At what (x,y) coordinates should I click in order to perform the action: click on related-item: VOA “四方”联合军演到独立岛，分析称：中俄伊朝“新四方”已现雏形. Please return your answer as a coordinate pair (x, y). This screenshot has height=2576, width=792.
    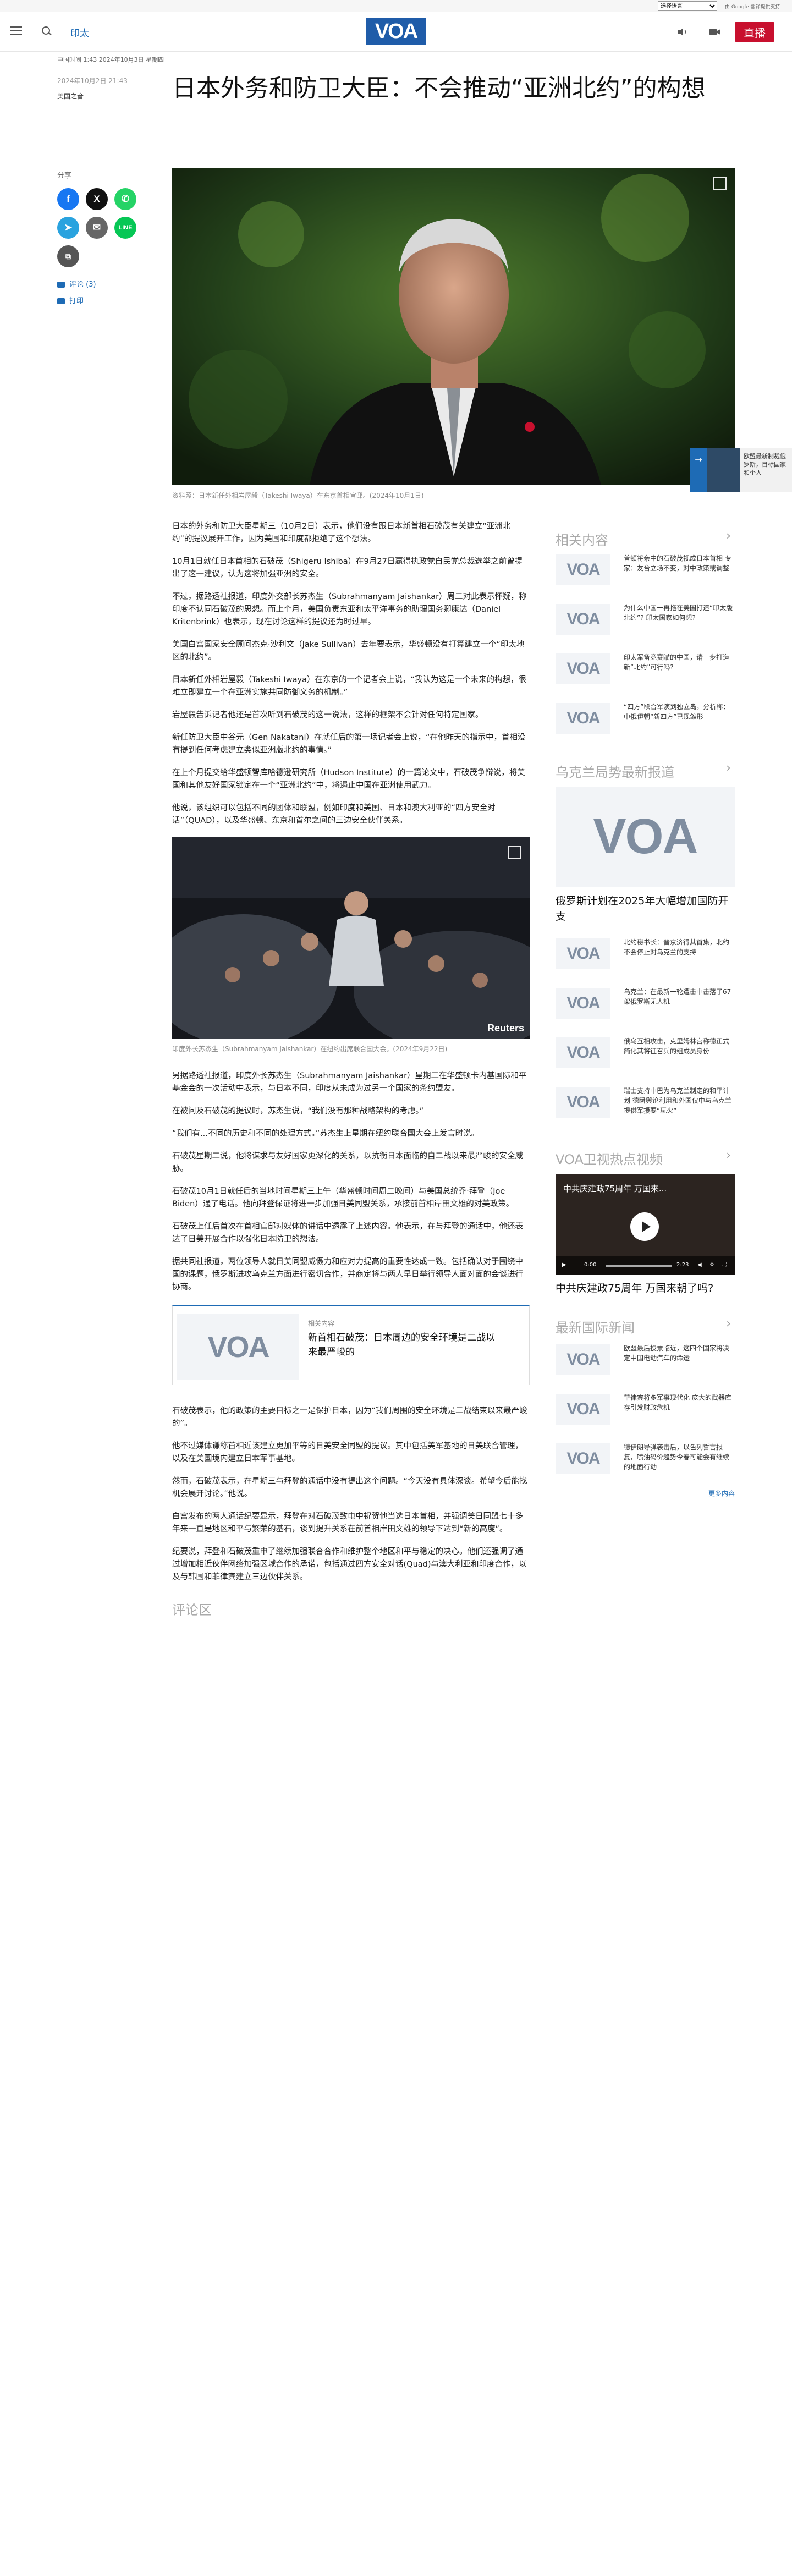
    Looking at the image, I should click on (645, 720).